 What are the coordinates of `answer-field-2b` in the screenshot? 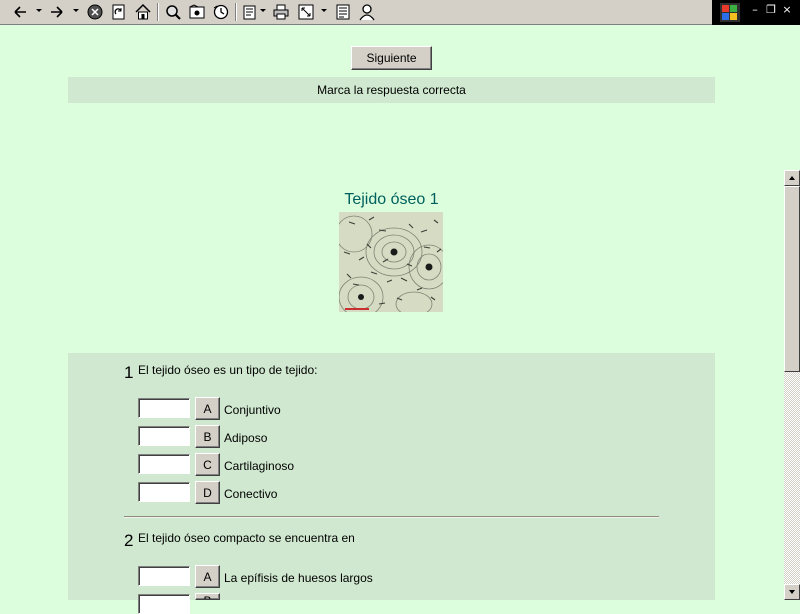 It's located at (164, 604).